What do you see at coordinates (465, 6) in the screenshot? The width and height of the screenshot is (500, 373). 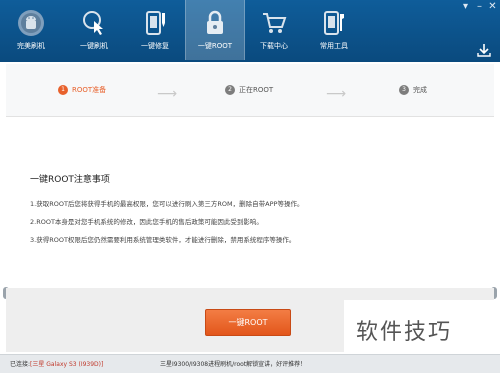 I see `menu-icon: ▾` at bounding box center [465, 6].